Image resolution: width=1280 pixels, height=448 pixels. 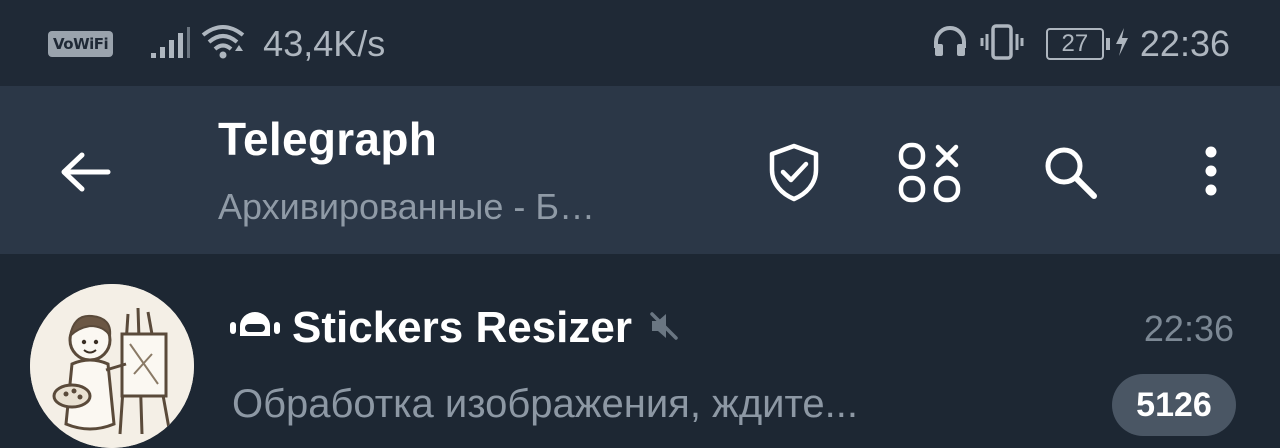 I want to click on status-time: 22:36, so click(x=1184, y=43).